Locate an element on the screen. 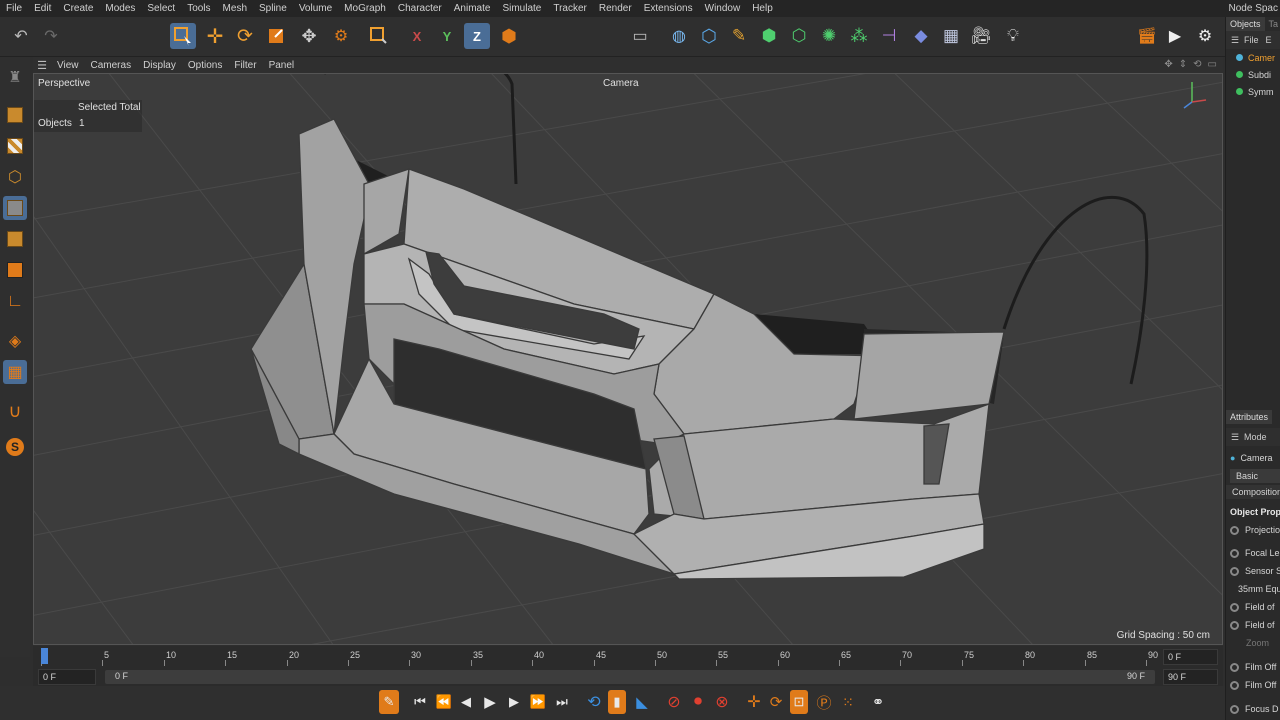 Image resolution: width=1280 pixels, height=720 pixels. preview-range-slider: 0 F 90 F is located at coordinates (630, 677).